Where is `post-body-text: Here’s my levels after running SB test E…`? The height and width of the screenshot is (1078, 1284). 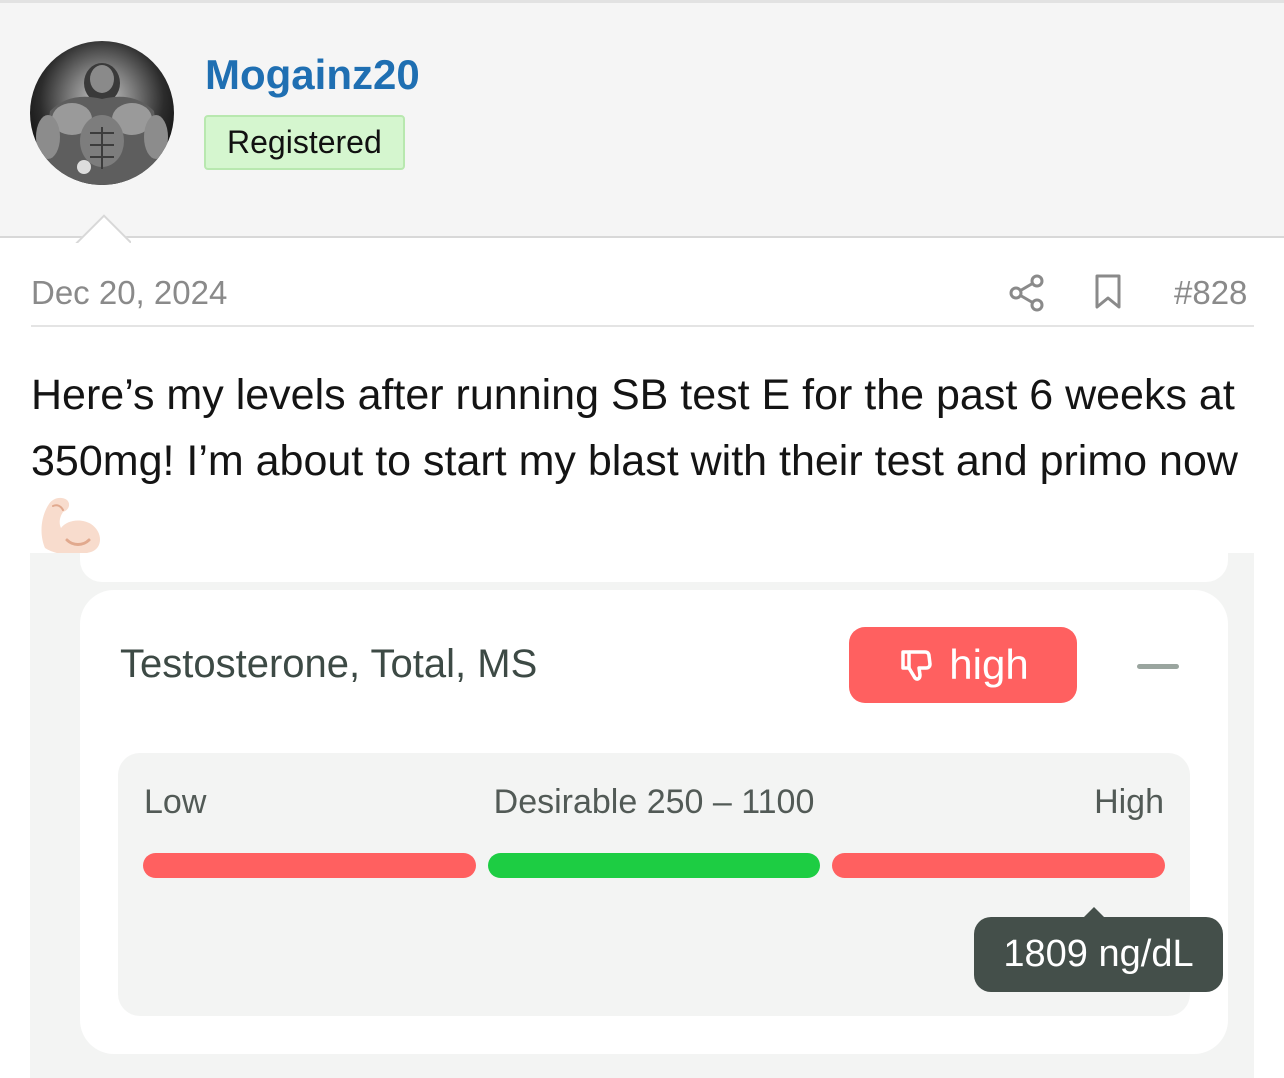
post-body-text: Here’s my levels after running SB test E… is located at coordinates (634, 428).